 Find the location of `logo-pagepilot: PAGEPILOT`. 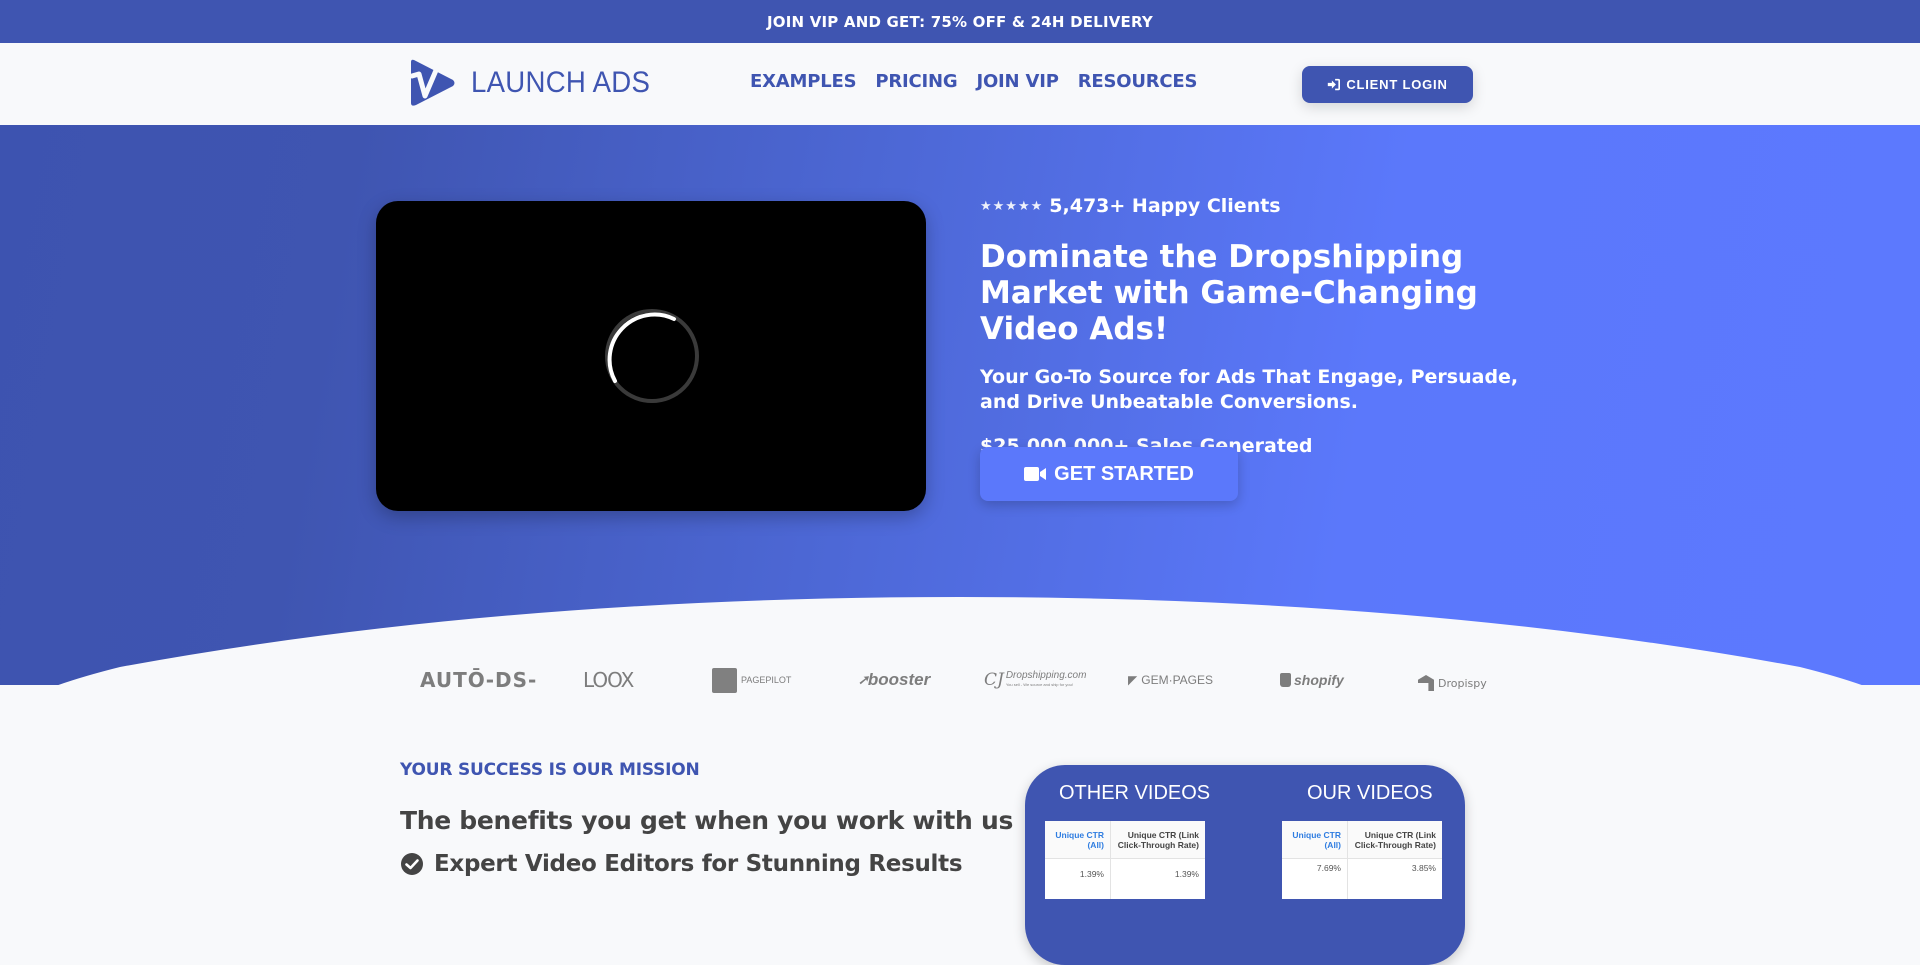

logo-pagepilot: PAGEPILOT is located at coordinates (751, 680).